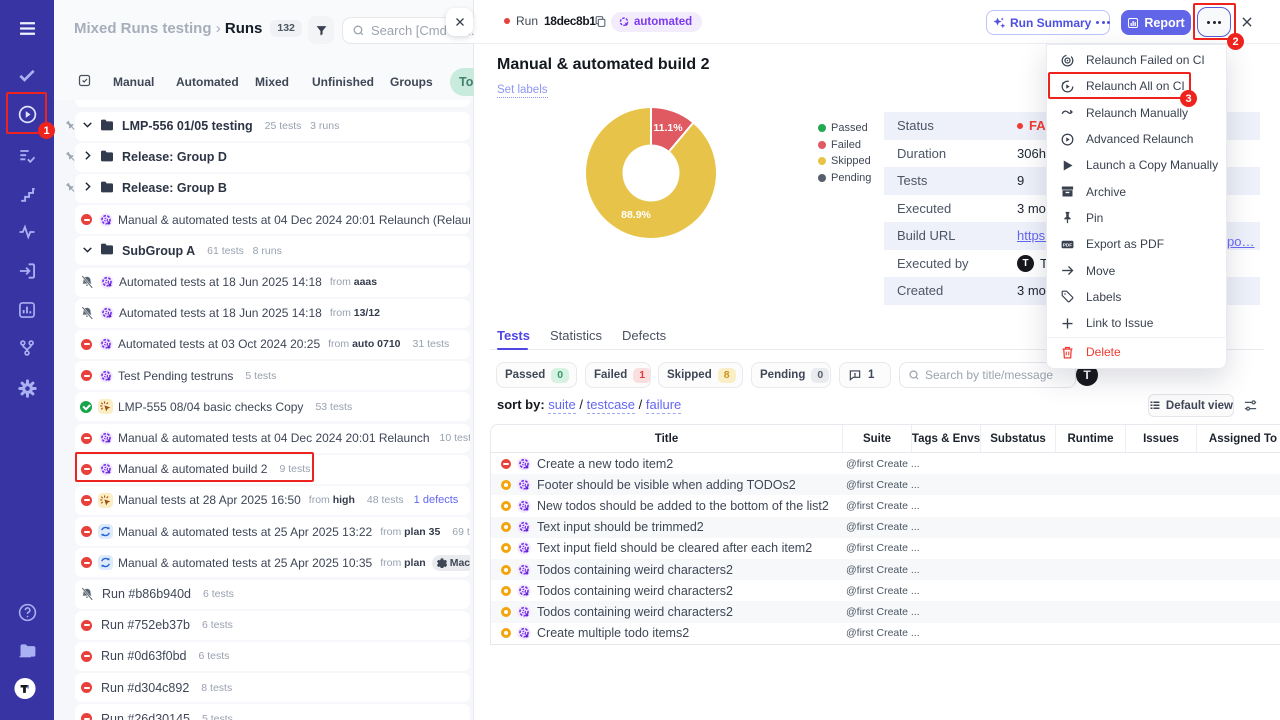 Image resolution: width=1280 pixels, height=720 pixels. What do you see at coordinates (668, 128) in the screenshot?
I see `svg-text: 11.1%` at bounding box center [668, 128].